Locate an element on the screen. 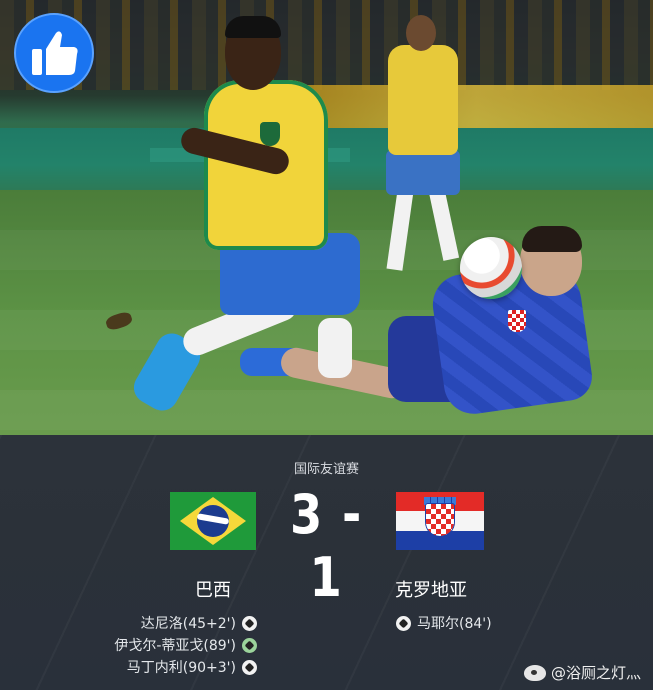 The width and height of the screenshot is (653, 690). watermark: @浴厕之灯灬 is located at coordinates (582, 672).